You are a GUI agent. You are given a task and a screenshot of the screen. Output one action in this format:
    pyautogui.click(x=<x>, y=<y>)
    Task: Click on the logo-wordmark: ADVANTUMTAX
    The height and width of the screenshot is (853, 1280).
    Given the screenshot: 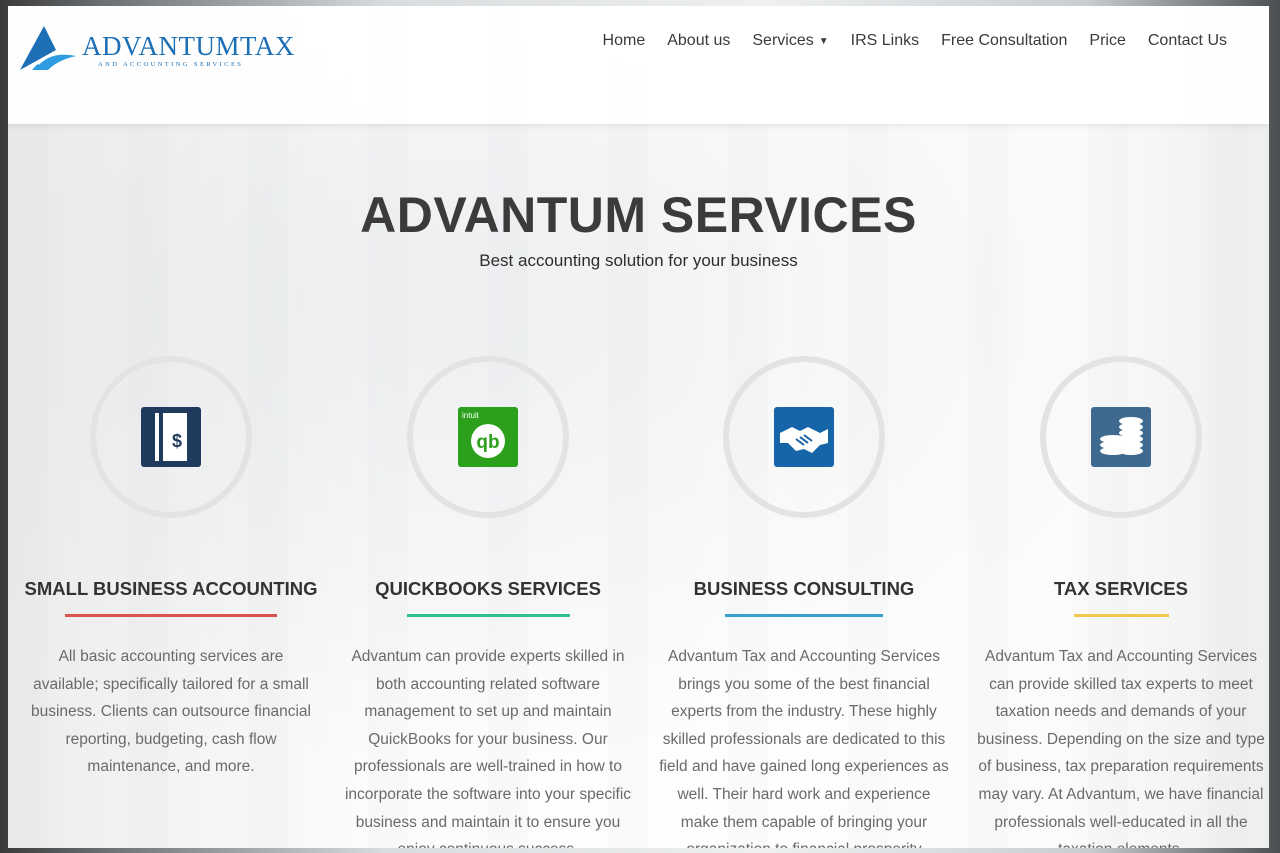 What is the action you would take?
    pyautogui.click(x=188, y=46)
    